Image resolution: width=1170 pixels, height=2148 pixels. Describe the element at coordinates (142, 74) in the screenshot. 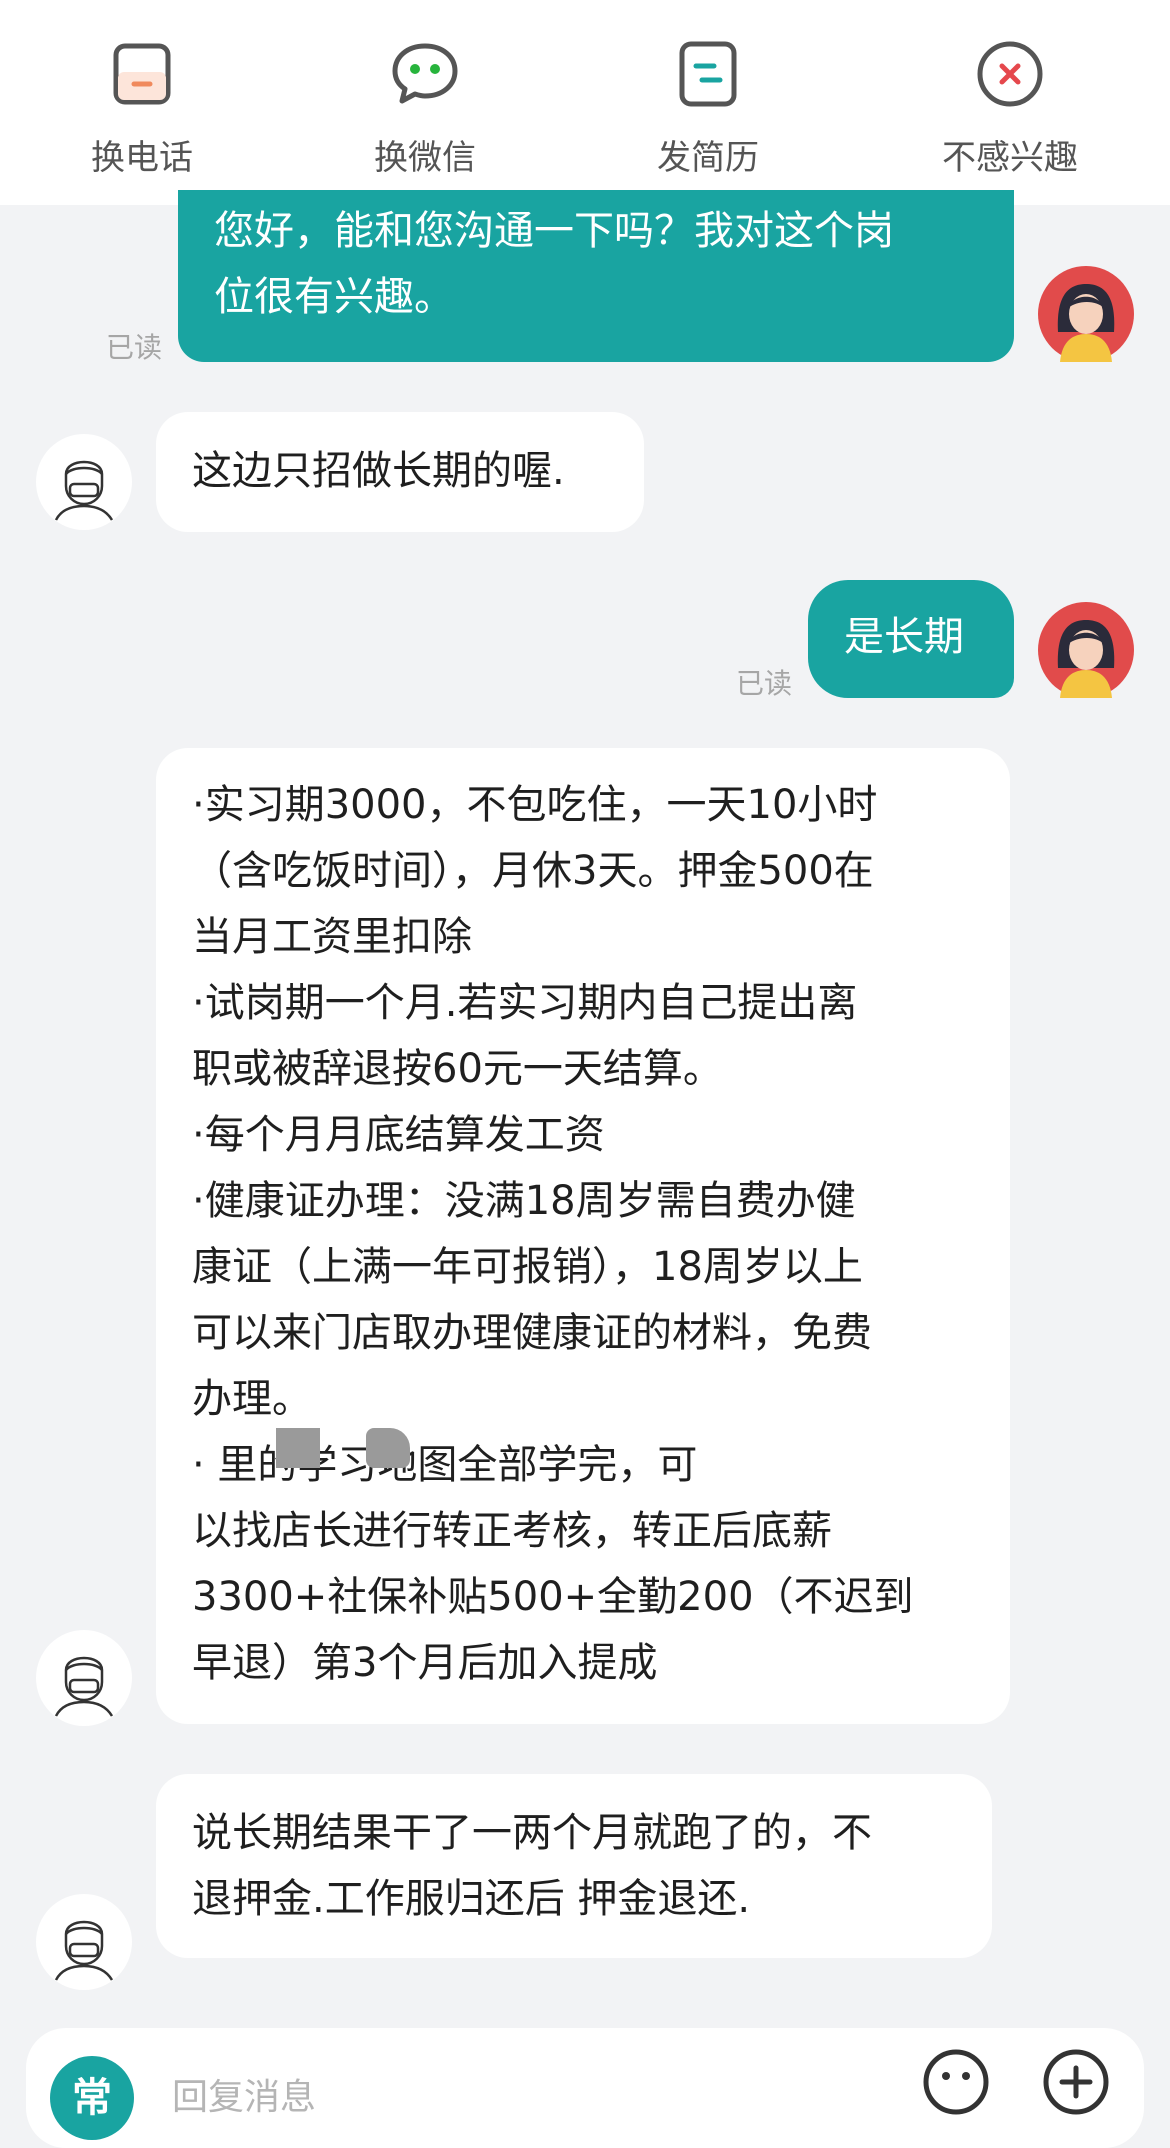

I see `phone-icon` at that location.